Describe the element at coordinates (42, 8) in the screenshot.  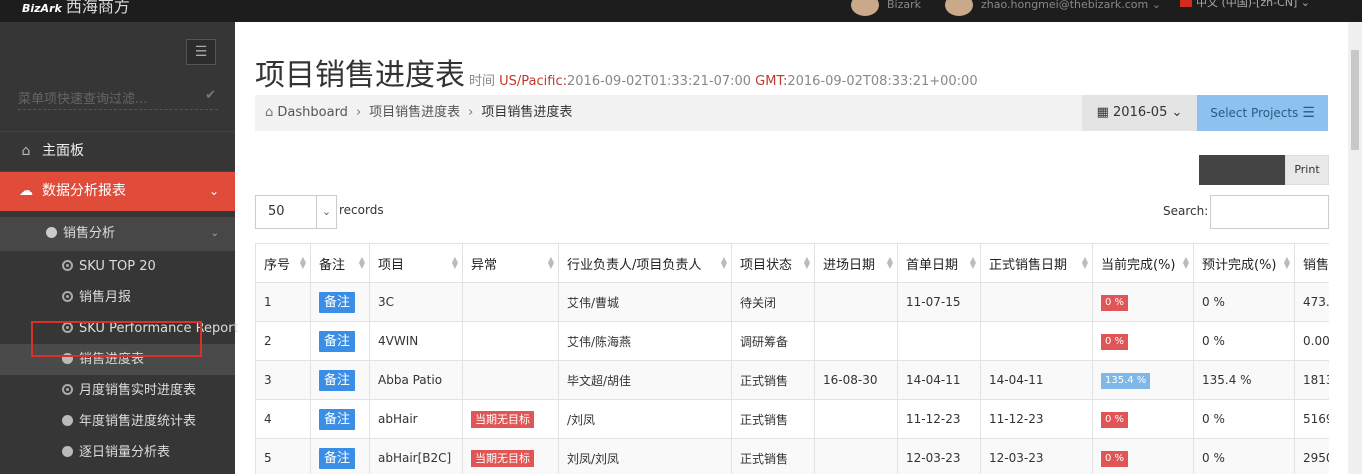
I see `logo-brand: BizArk` at that location.